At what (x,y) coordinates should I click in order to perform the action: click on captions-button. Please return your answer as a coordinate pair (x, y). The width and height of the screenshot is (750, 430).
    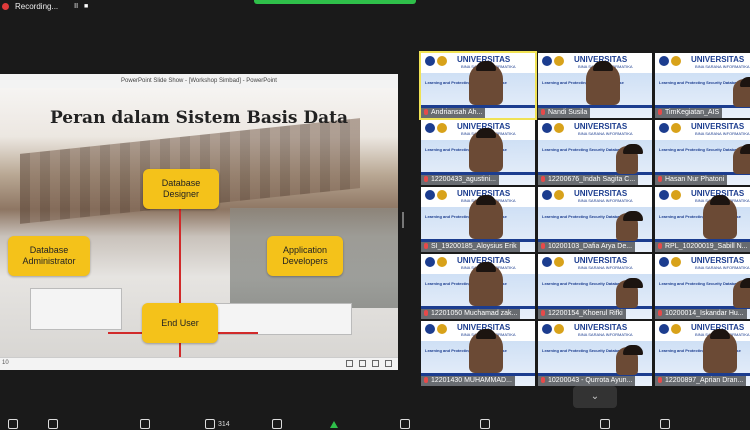
    Looking at the image, I should click on (485, 424).